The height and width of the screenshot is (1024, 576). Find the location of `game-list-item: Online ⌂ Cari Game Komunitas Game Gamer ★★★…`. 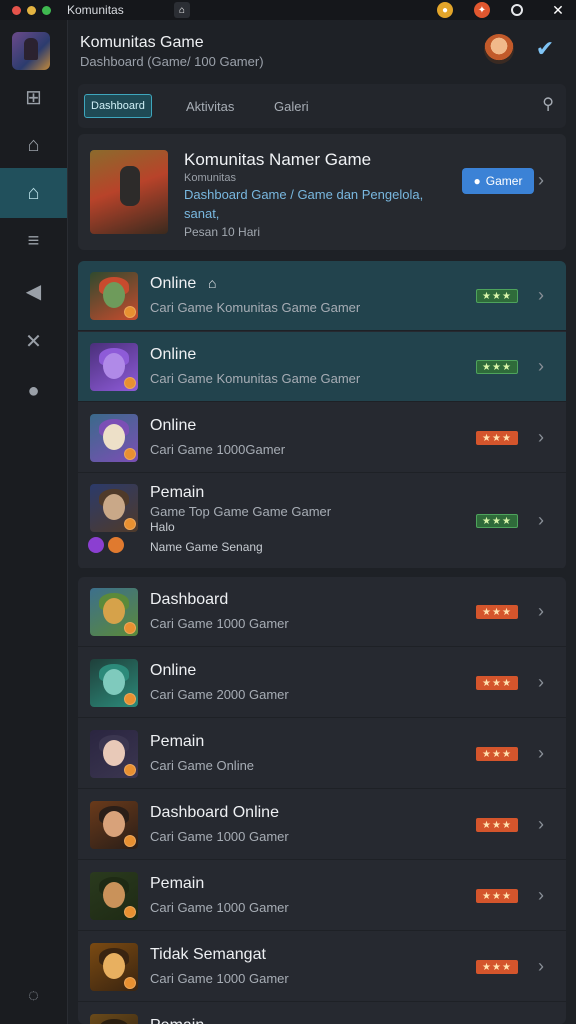

game-list-item: Online ⌂ Cari Game Komunitas Game Gamer ★★★… is located at coordinates (322, 296).